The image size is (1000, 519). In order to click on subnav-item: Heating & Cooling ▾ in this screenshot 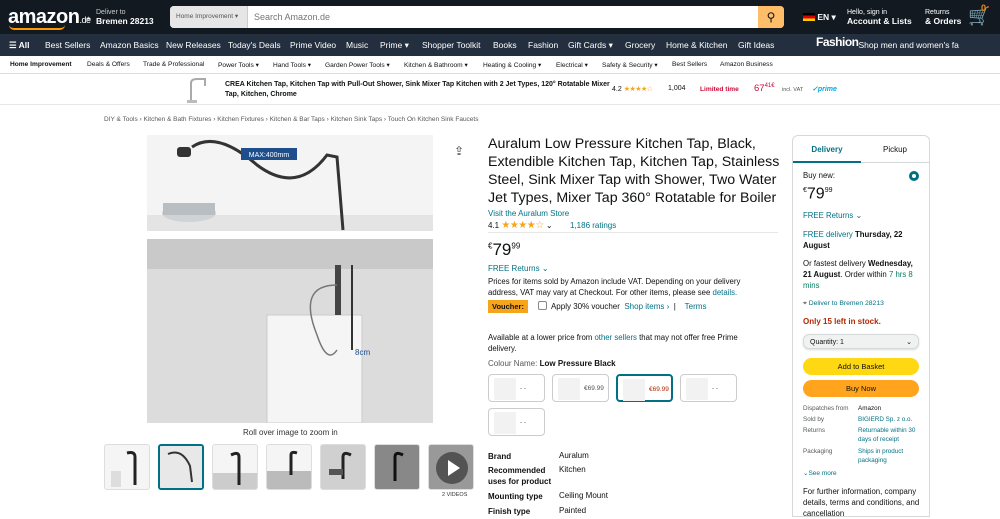, I will do `click(512, 65)`.